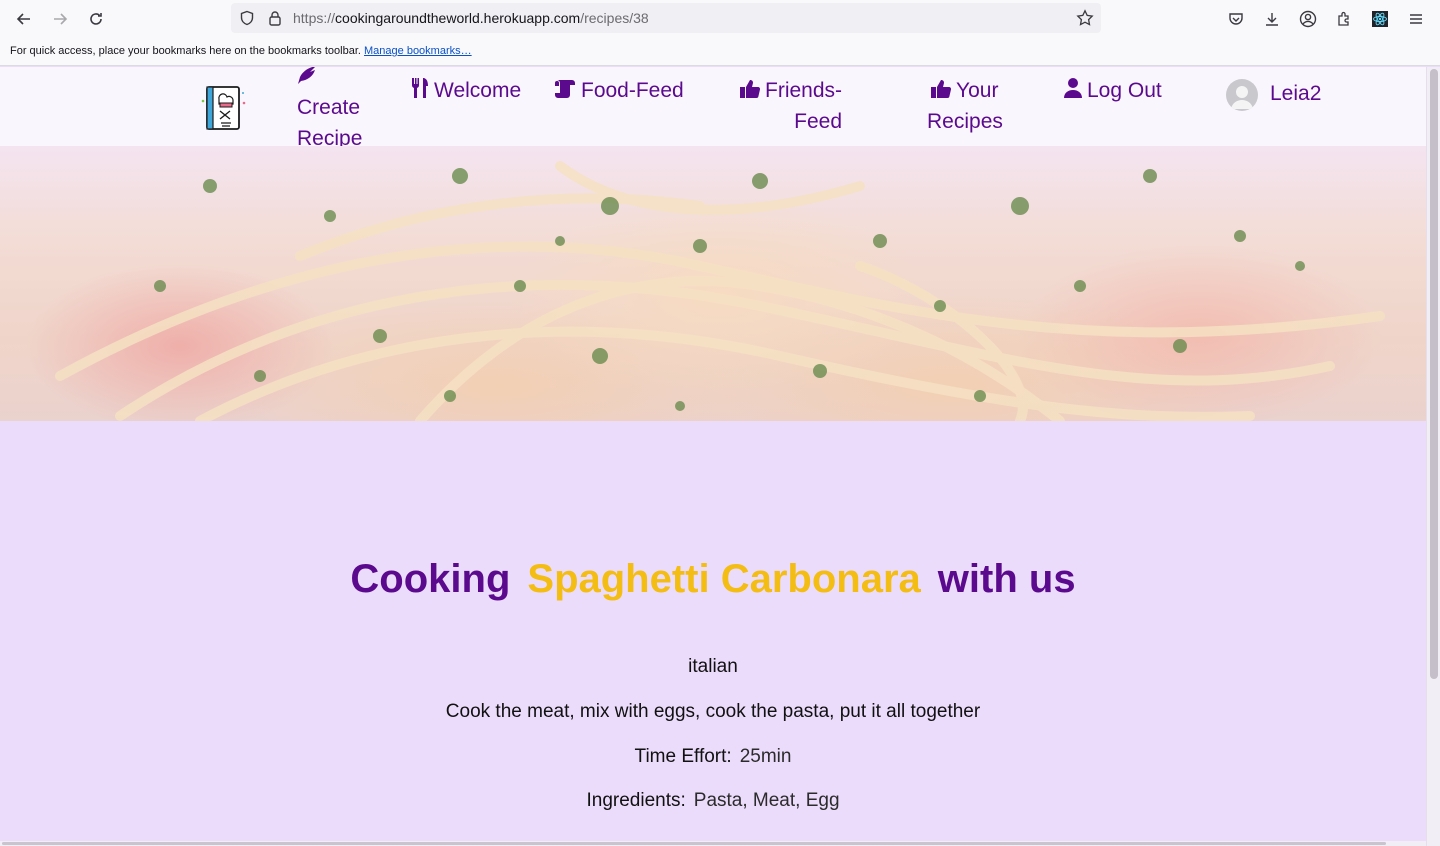 This screenshot has height=846, width=1440. Describe the element at coordinates (614, 18) in the screenshot. I see `url-path: /recipes/38` at that location.